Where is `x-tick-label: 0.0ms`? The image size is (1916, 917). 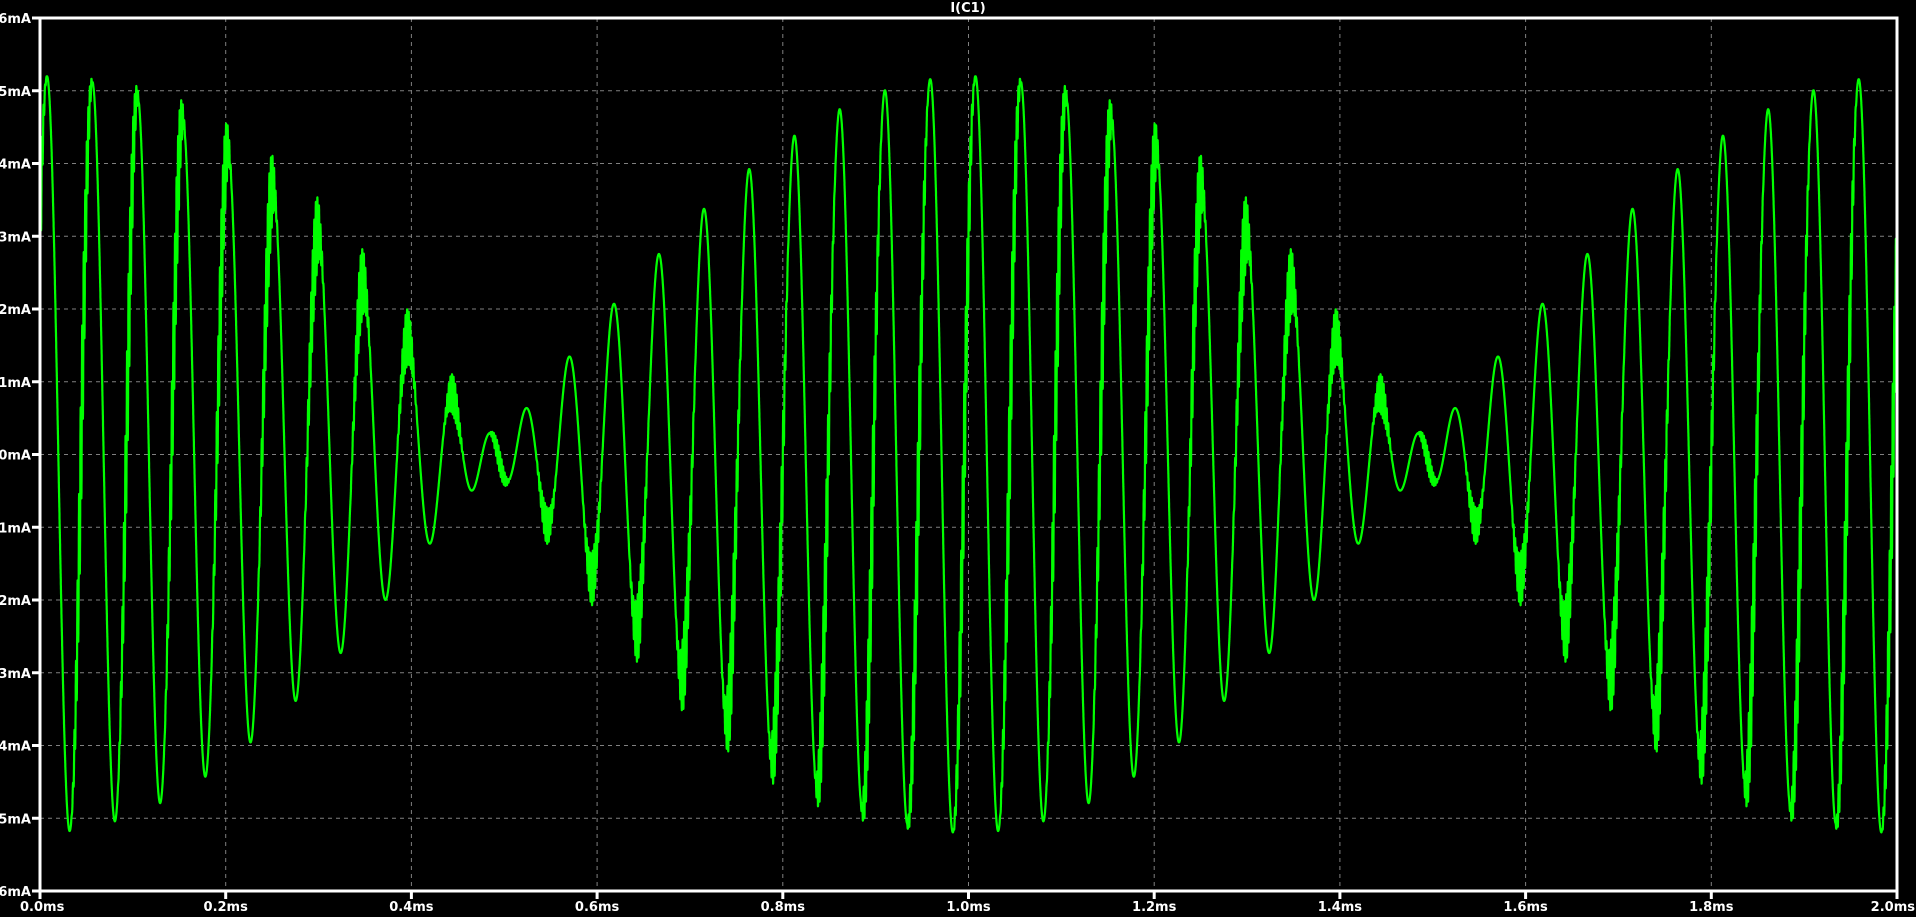
x-tick-label: 0.0ms is located at coordinates (42, 907).